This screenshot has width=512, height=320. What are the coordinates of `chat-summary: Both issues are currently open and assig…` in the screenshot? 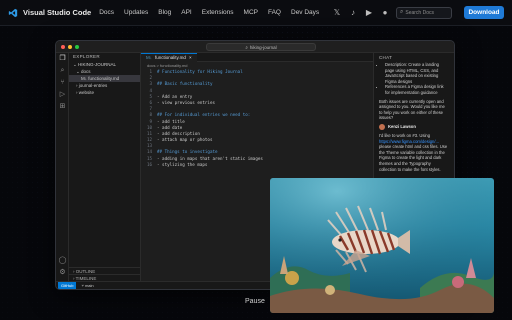 It's located at (412, 109).